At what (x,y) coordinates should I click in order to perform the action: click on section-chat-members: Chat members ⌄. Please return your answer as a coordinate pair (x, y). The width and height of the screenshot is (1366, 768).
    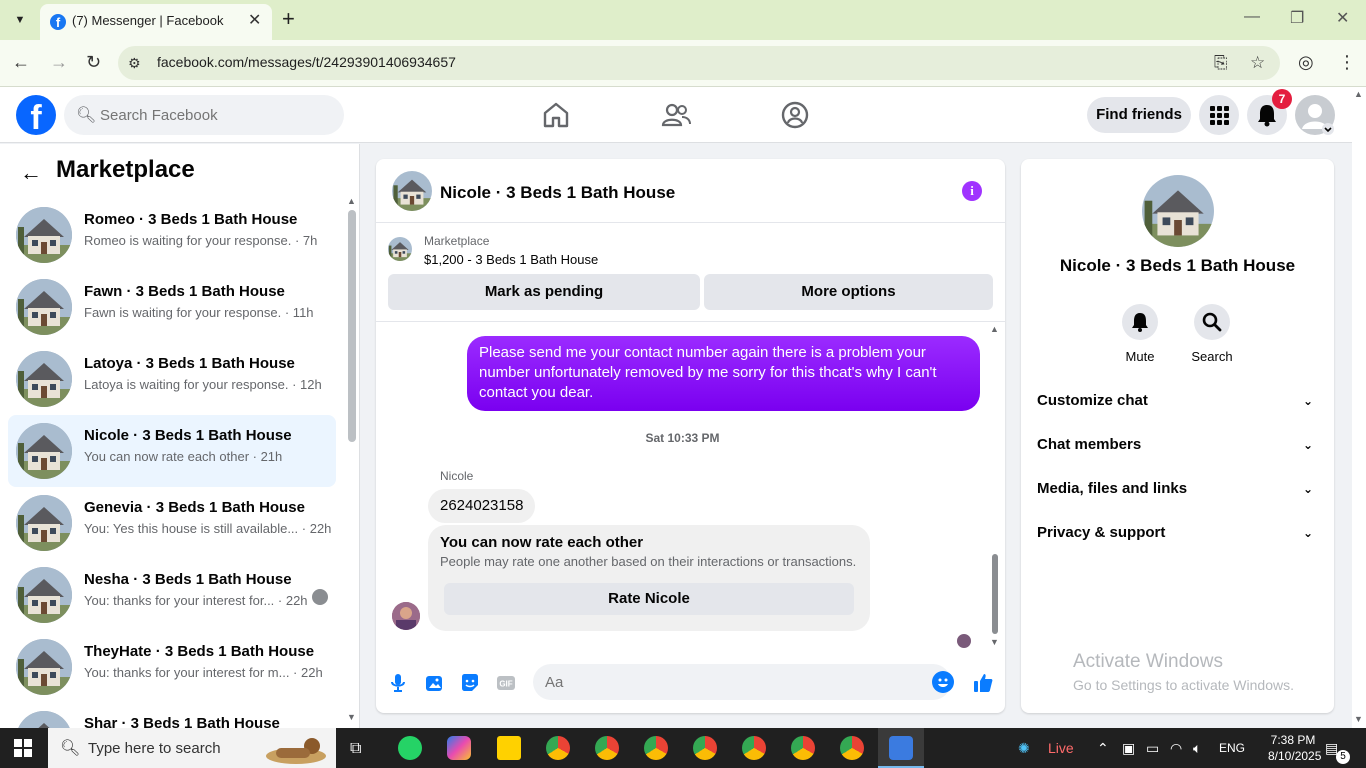
    Looking at the image, I should click on (1178, 448).